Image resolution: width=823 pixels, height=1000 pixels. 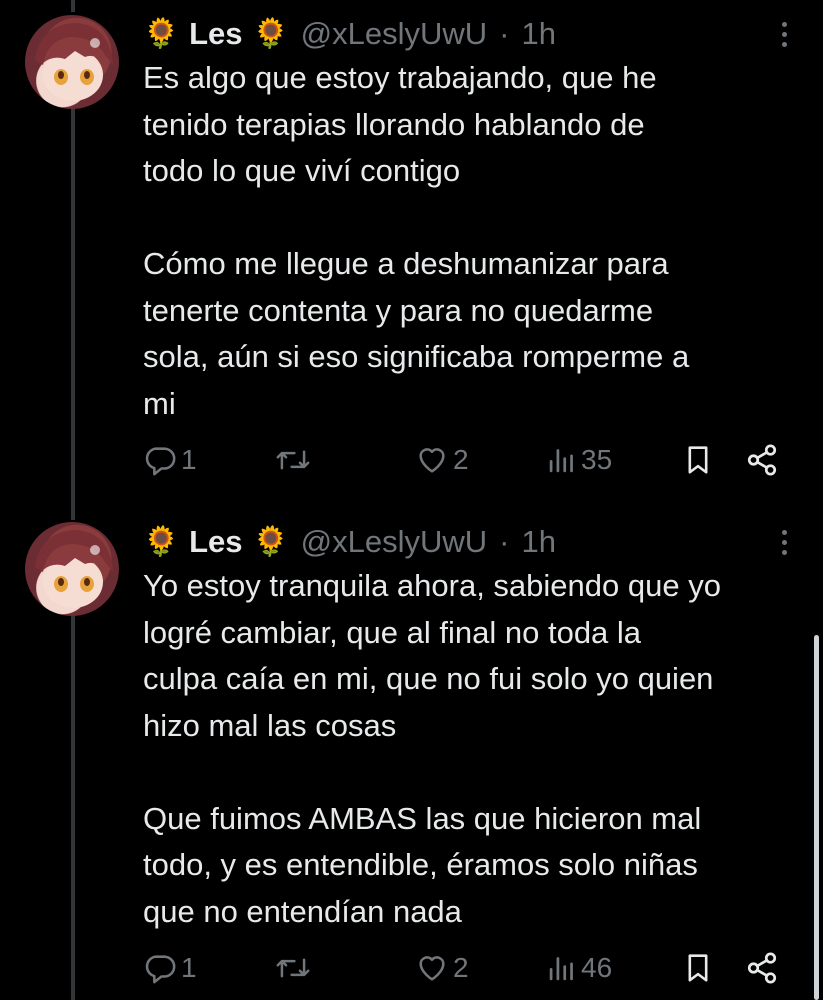 I want to click on views-count: 46, so click(x=597, y=967).